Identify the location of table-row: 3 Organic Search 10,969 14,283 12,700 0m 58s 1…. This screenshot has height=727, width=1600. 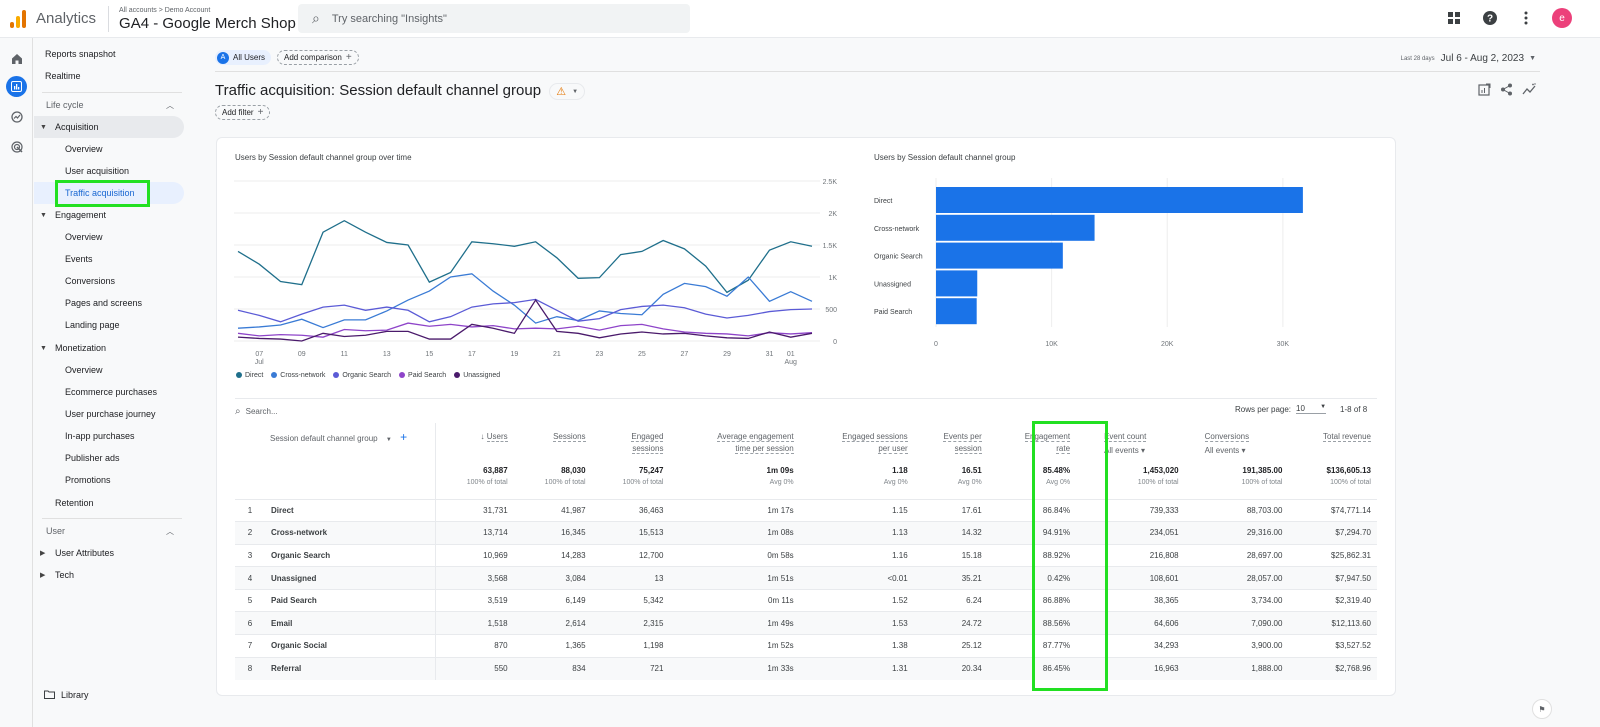
(806, 555).